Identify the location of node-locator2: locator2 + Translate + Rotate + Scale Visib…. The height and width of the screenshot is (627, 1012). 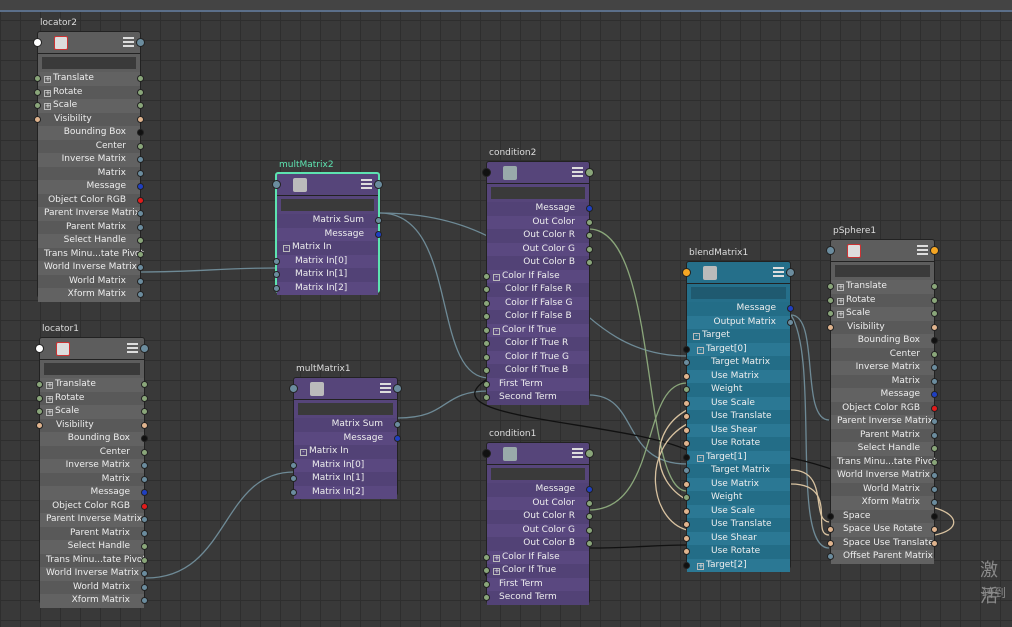
(89, 160).